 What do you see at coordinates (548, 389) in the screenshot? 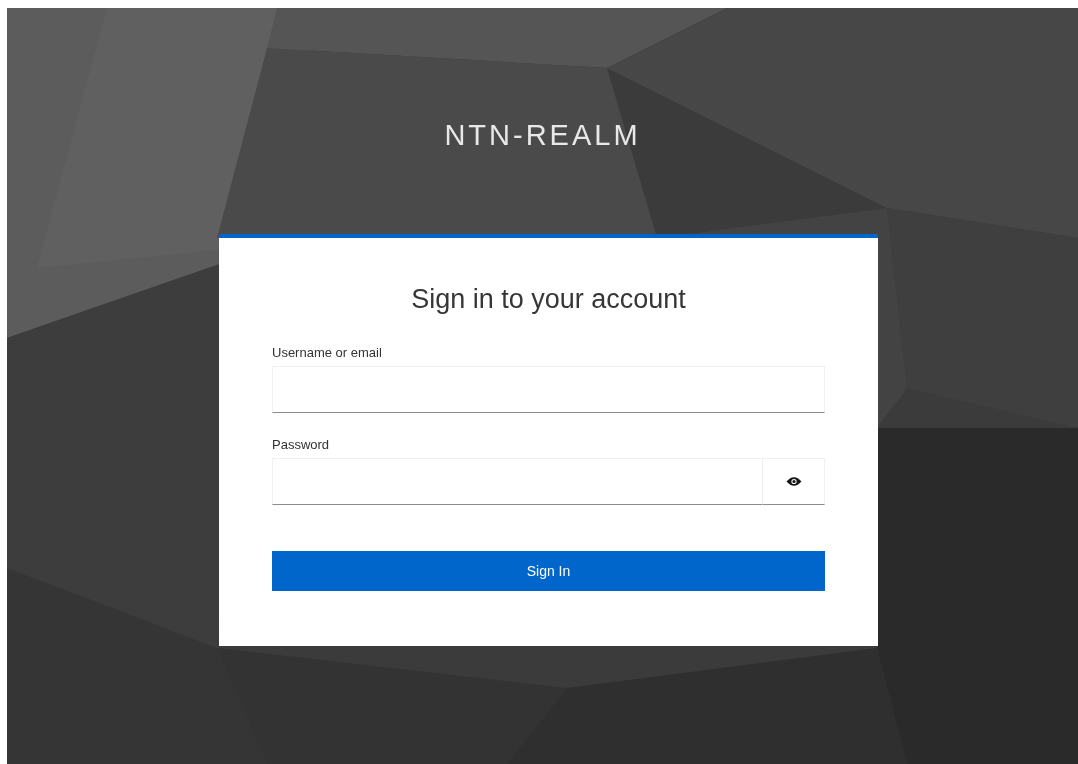
I see `username-field` at bounding box center [548, 389].